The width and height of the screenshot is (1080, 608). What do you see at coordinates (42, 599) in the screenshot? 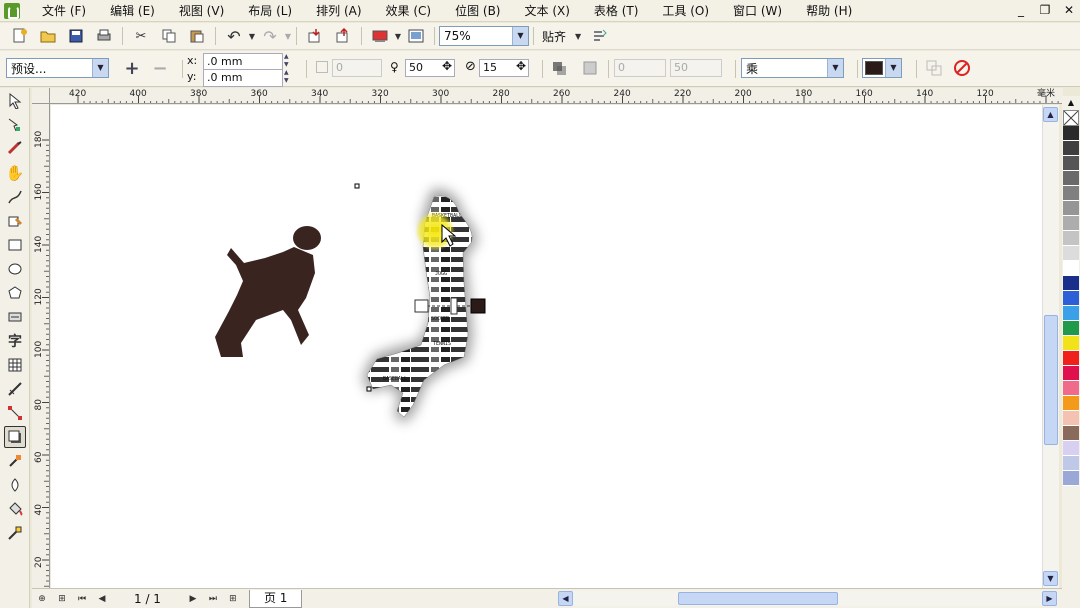
I see `page-origin-icon: ⊕` at bounding box center [42, 599].